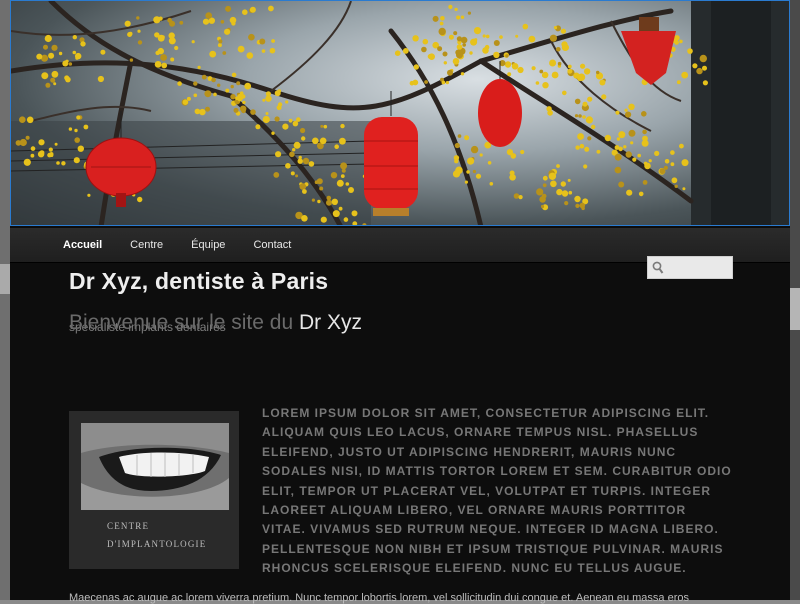  I want to click on left-edge, so click(5, 300).